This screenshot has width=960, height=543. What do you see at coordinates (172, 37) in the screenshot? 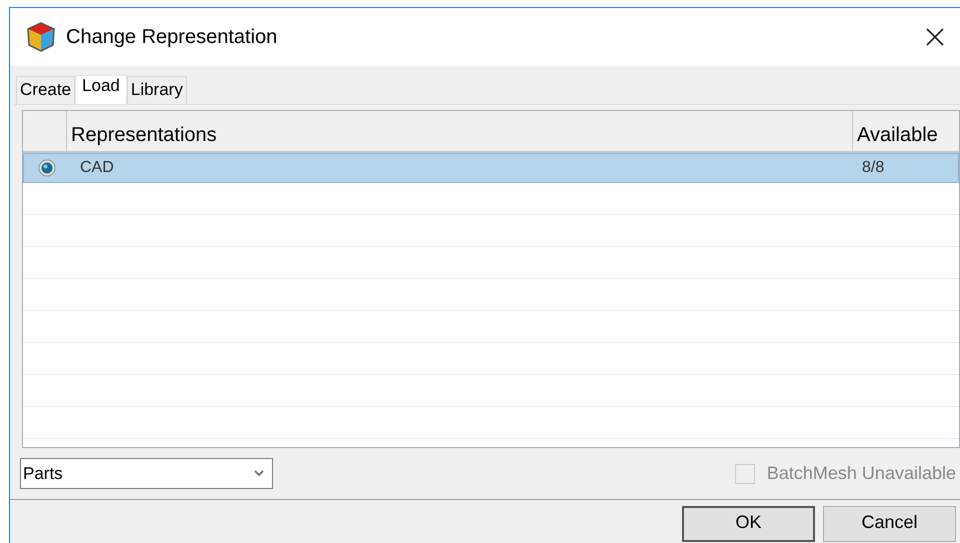
I see `window-title: Change Representation` at bounding box center [172, 37].